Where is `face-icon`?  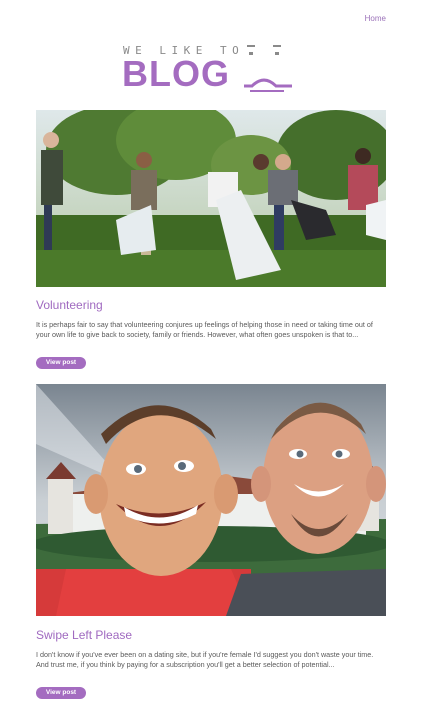 face-icon is located at coordinates (268, 68).